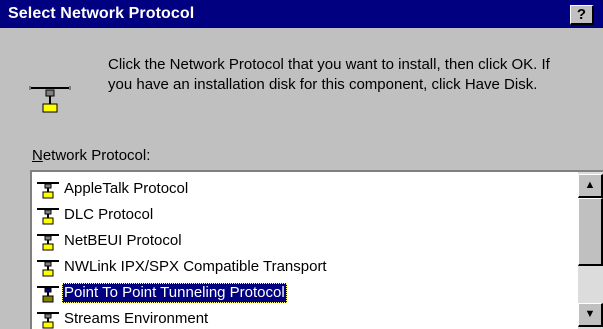 The height and width of the screenshot is (329, 603). Describe the element at coordinates (123, 240) in the screenshot. I see `list-item-label: NetBEUI Protocol` at that location.